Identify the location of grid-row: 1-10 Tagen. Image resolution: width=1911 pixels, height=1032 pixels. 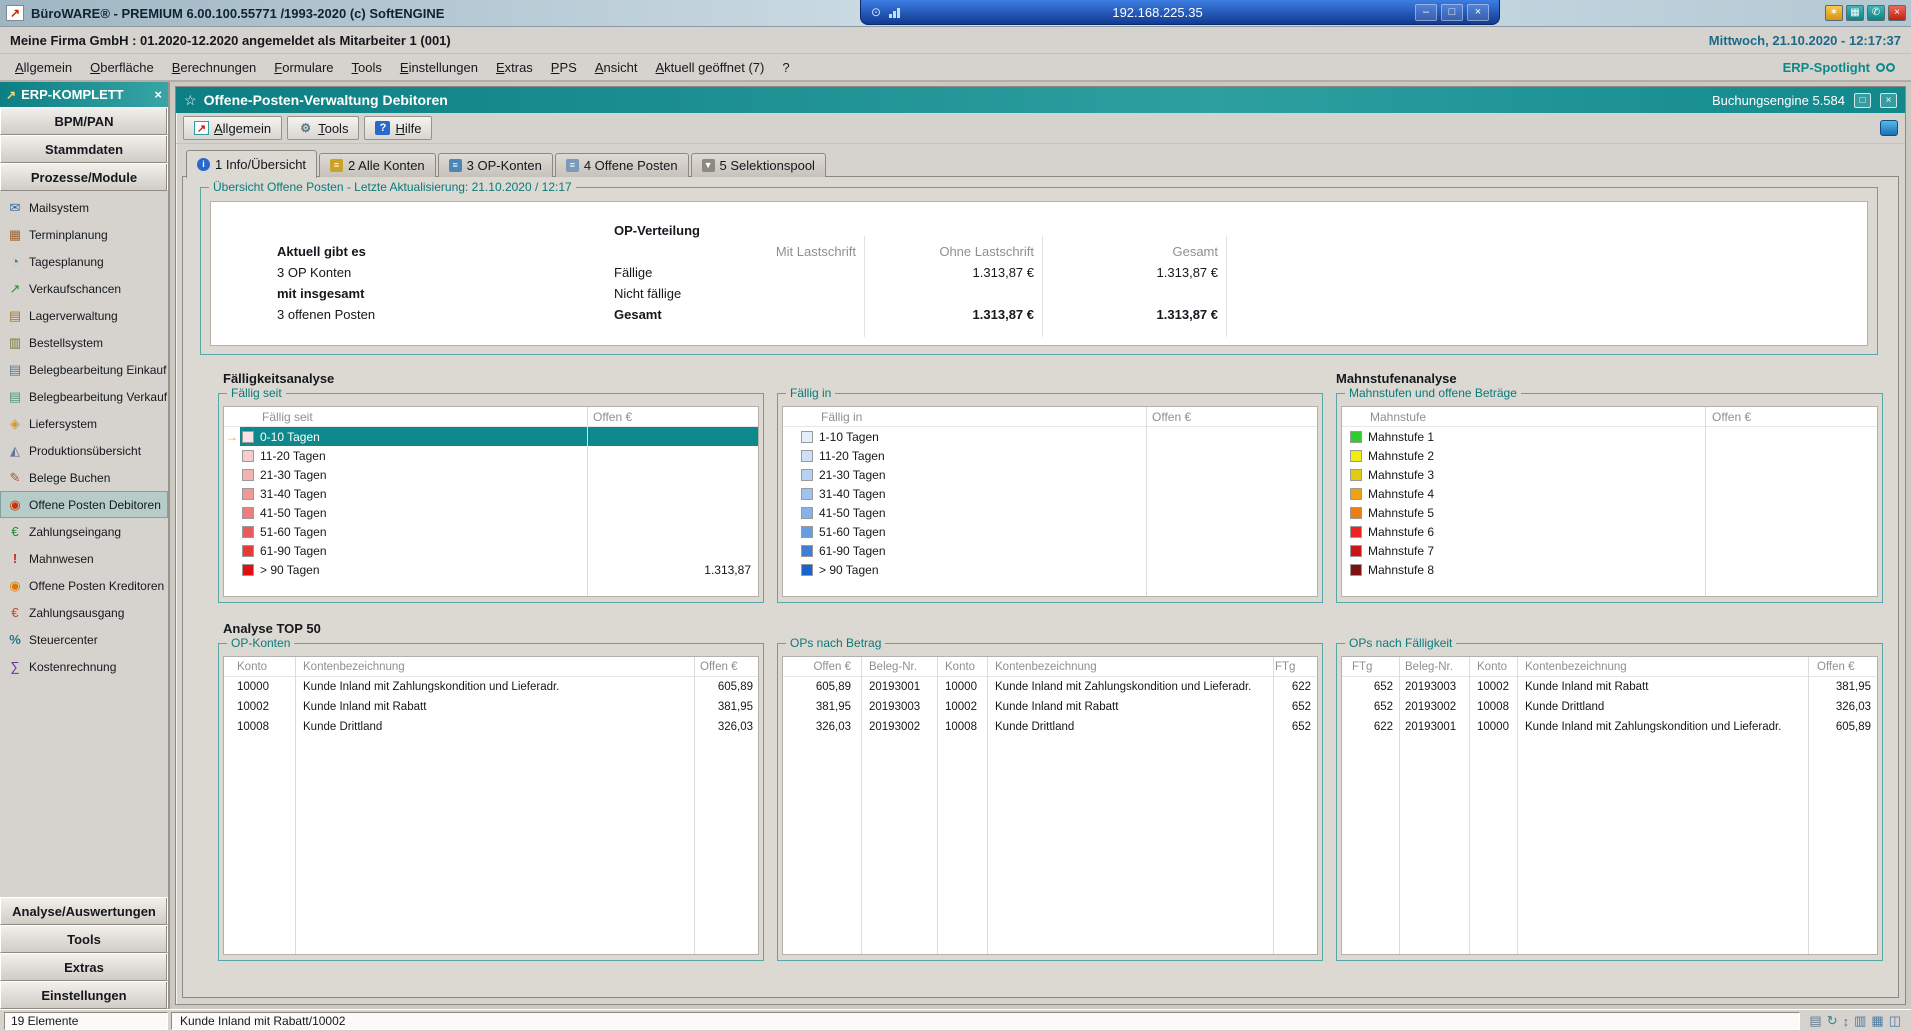
(1050, 436).